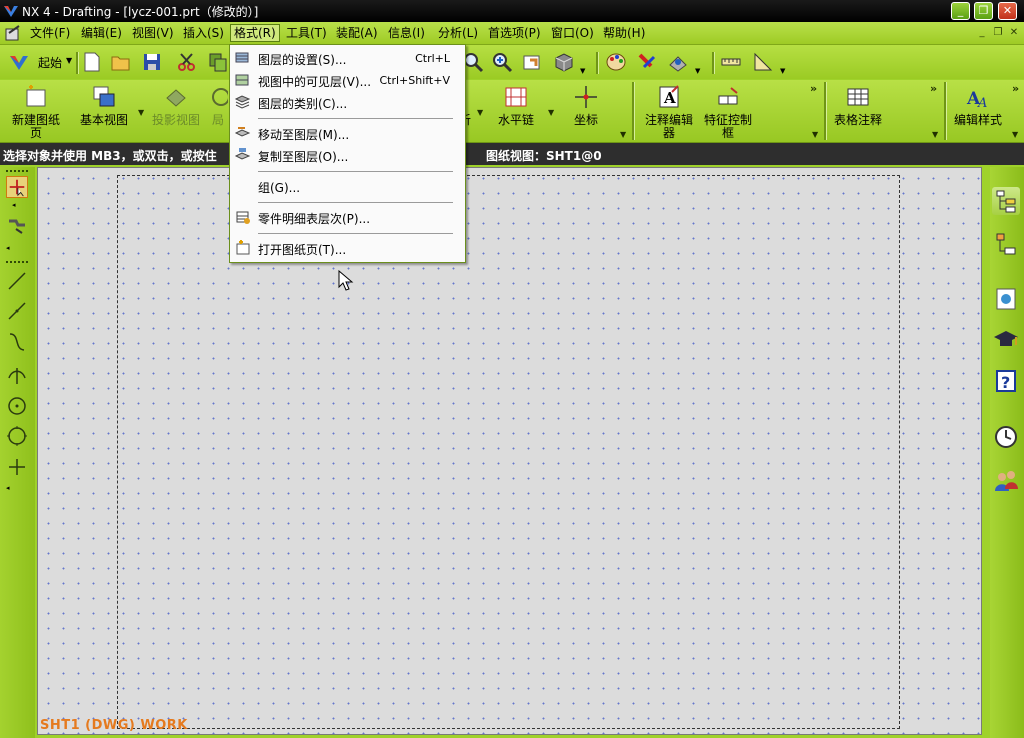 The width and height of the screenshot is (1024, 738). Describe the element at coordinates (1006, 481) in the screenshot. I see `resource-tab-roles` at that location.